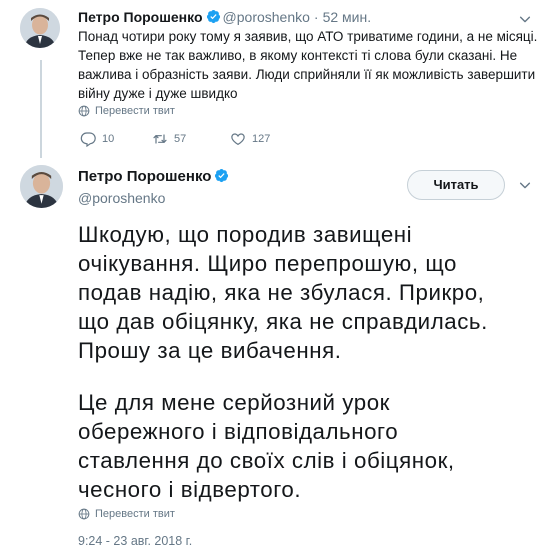  I want to click on reply-icon, so click(88, 139).